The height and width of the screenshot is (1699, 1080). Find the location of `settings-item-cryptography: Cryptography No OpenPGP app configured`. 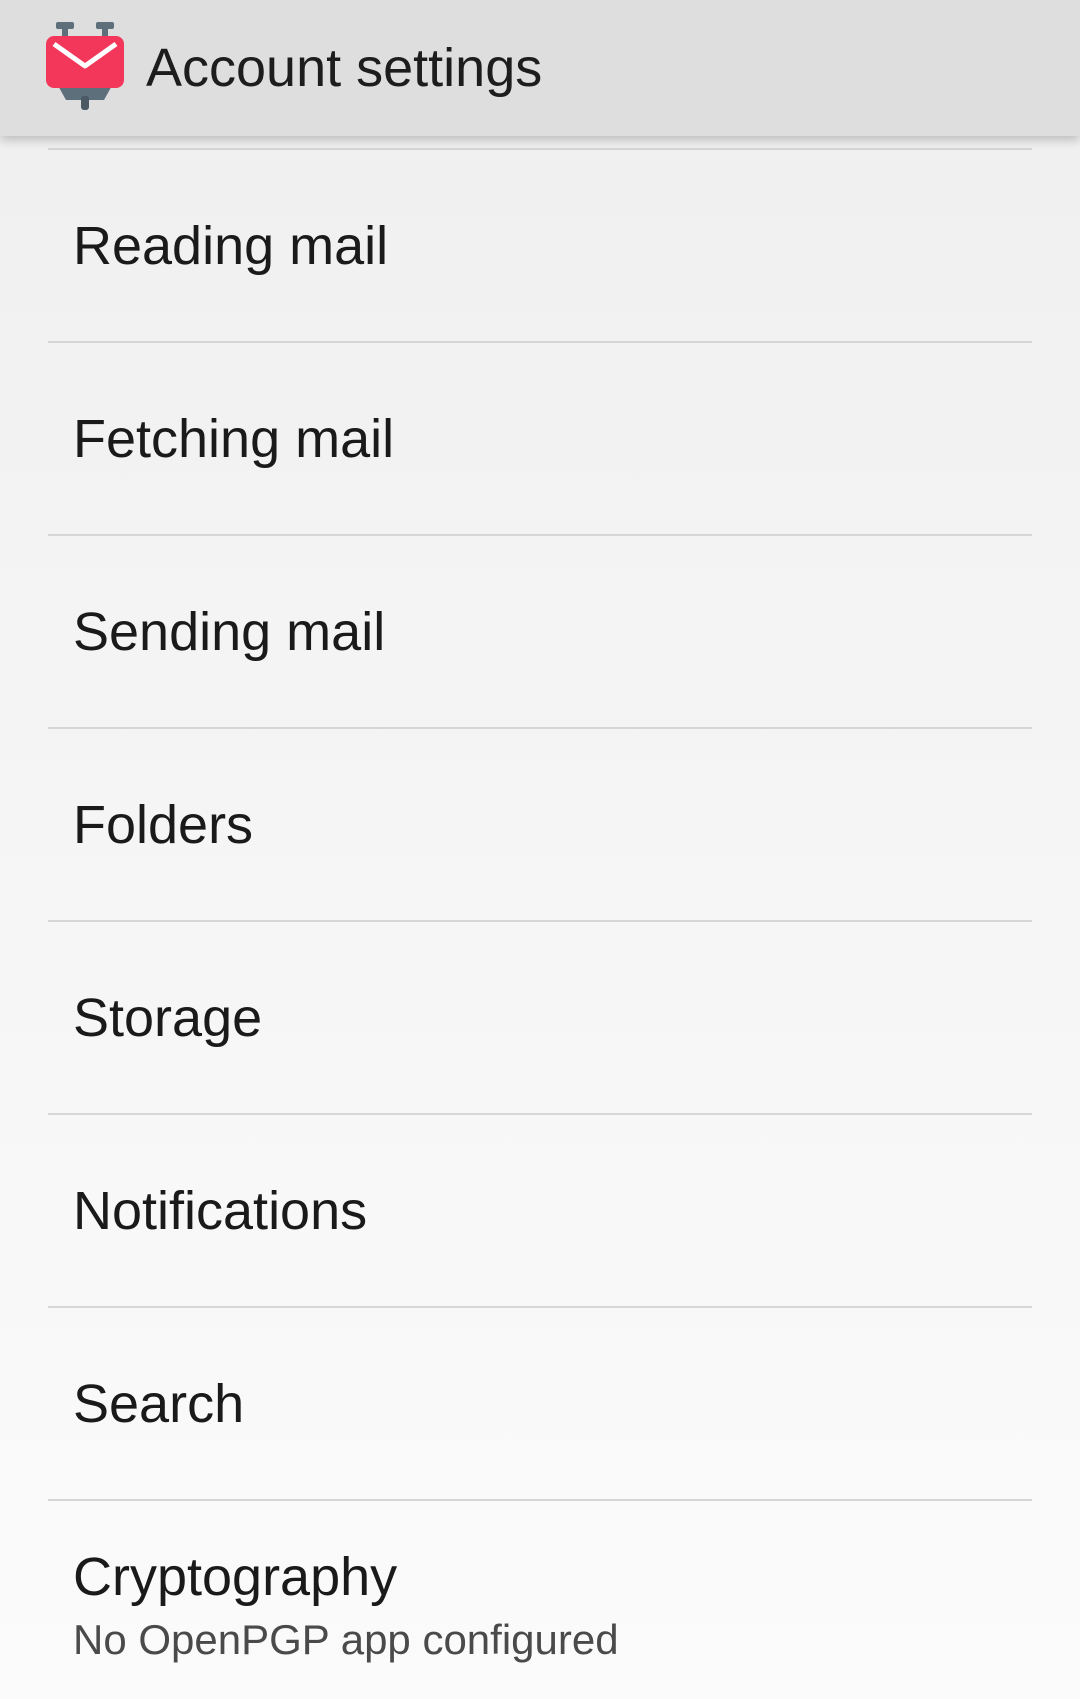

settings-item-cryptography: Cryptography No OpenPGP app configured is located at coordinates (540, 1600).